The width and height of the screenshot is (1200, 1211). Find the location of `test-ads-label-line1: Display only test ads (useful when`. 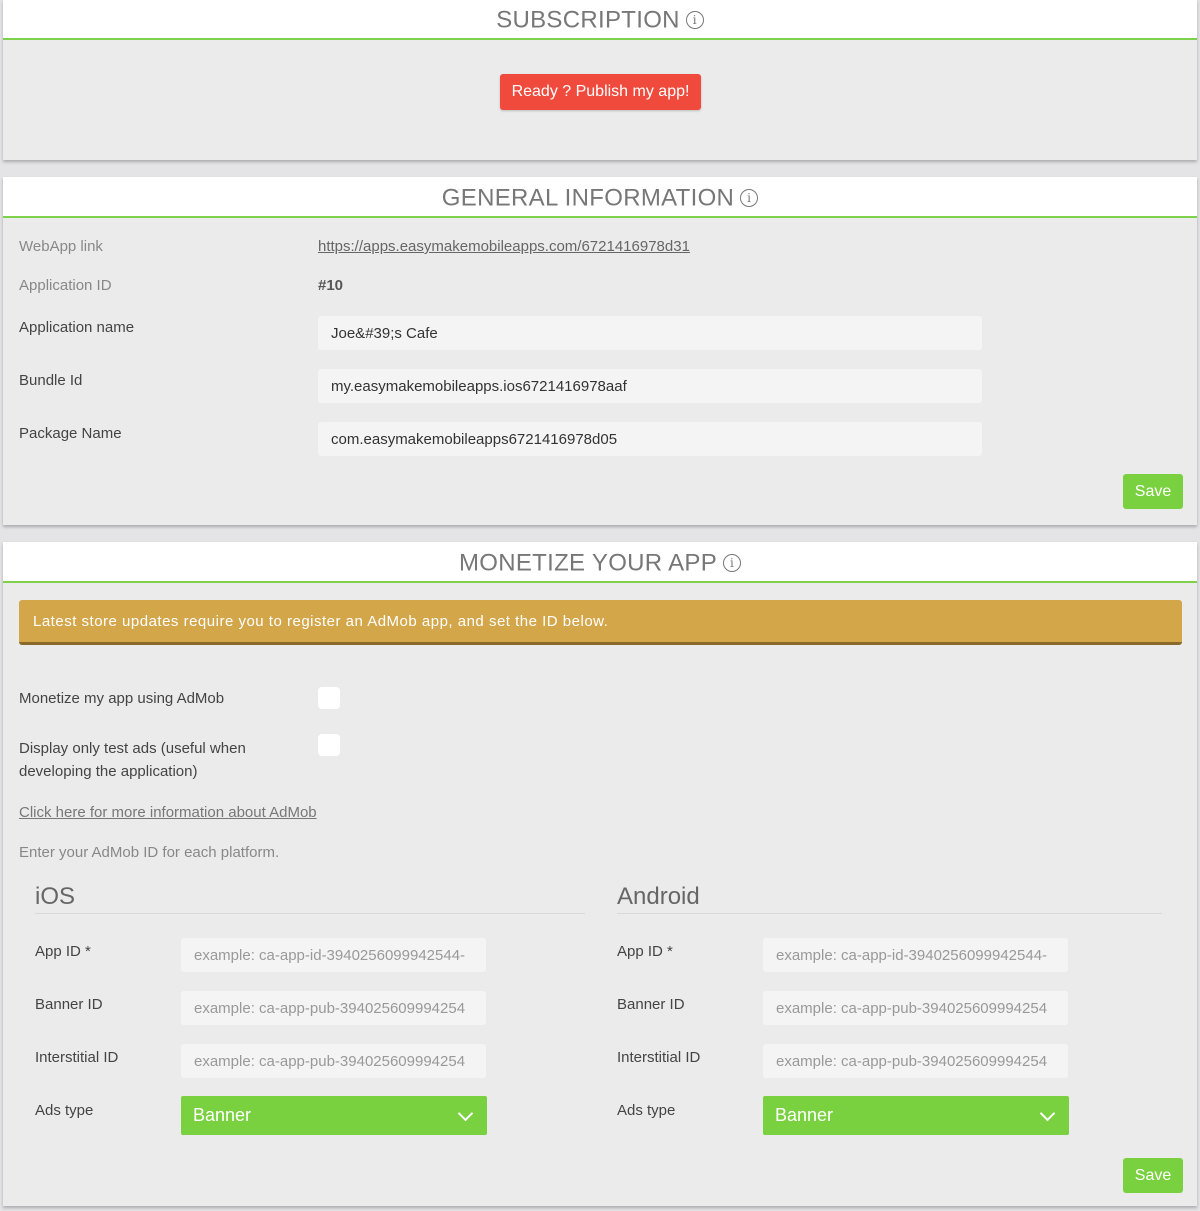

test-ads-label-line1: Display only test ads (useful when is located at coordinates (132, 748).